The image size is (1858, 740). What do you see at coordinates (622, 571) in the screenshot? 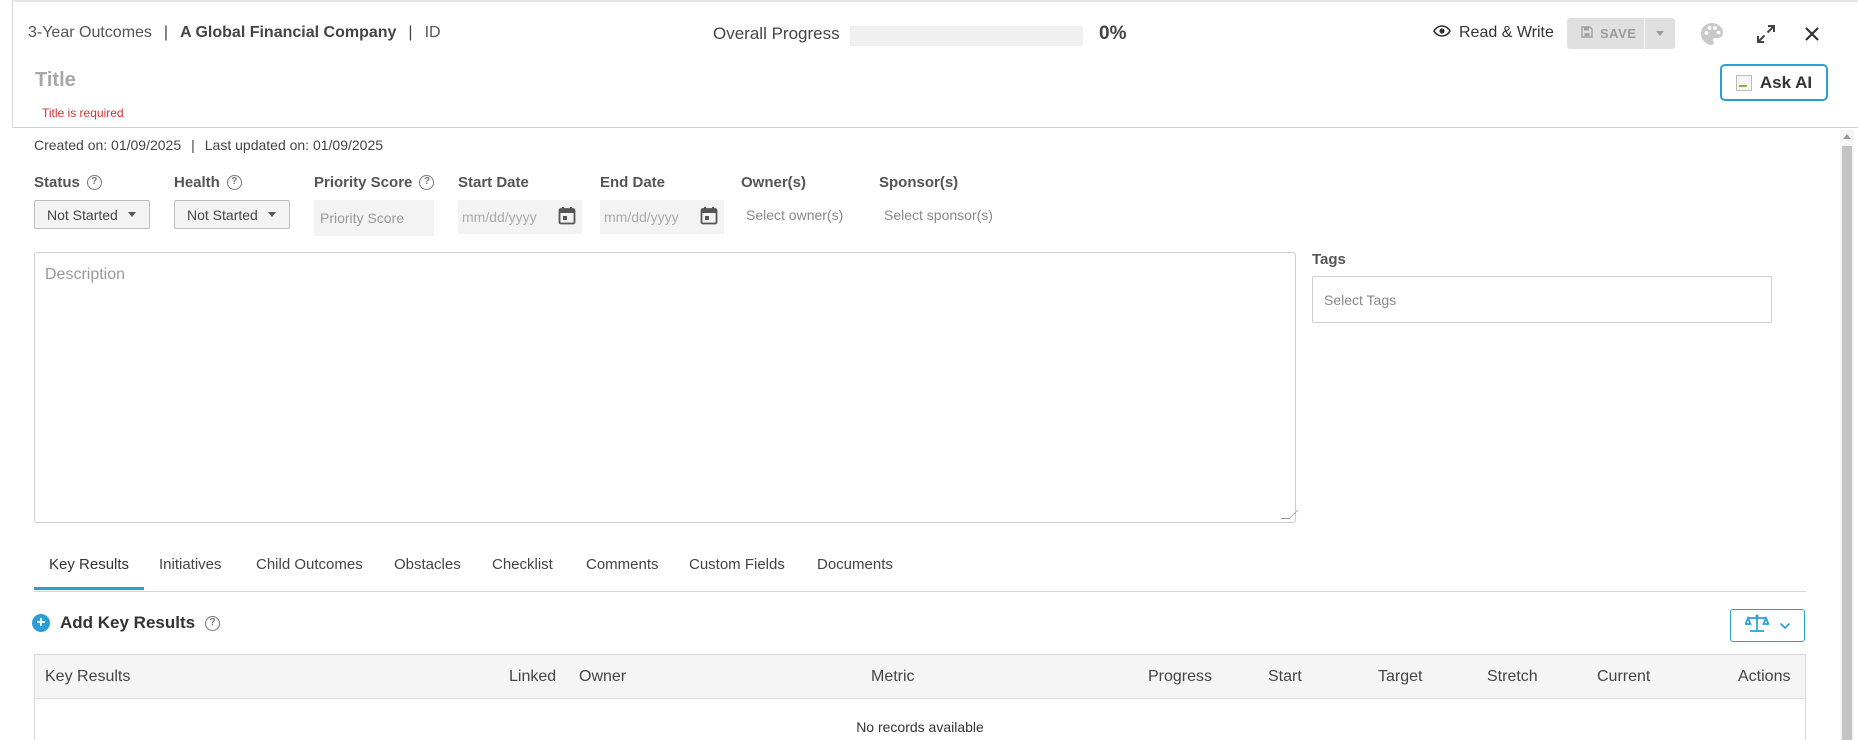
I see `tab-comments: Comments` at bounding box center [622, 571].